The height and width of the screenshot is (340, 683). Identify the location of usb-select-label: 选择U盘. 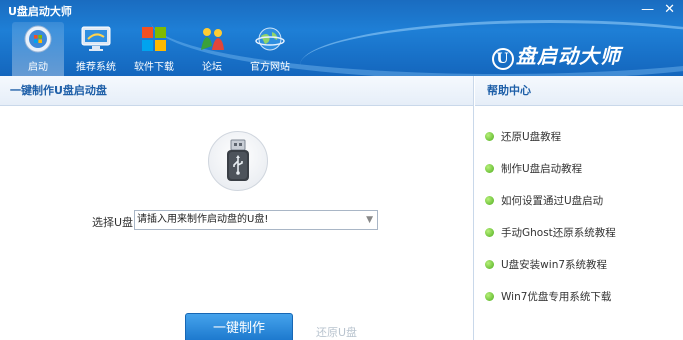
(113, 222).